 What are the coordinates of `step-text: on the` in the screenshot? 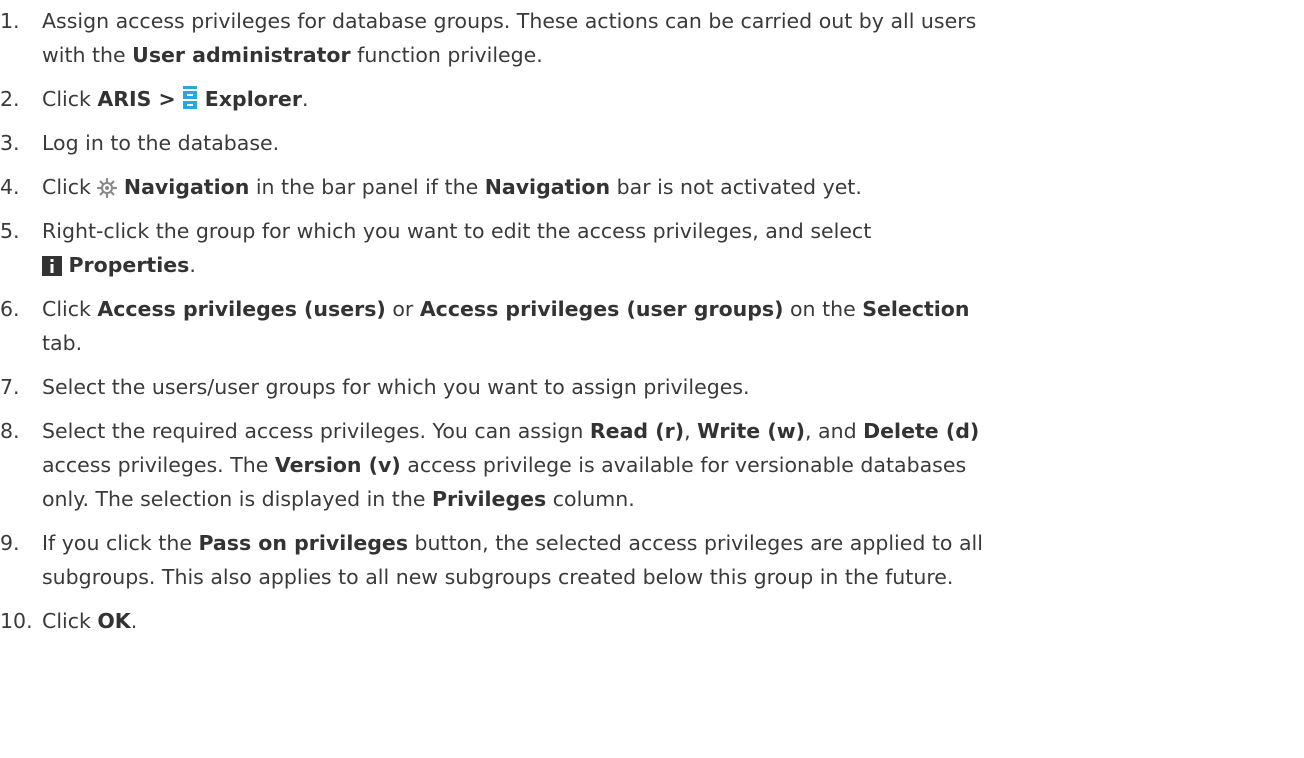 It's located at (823, 309).